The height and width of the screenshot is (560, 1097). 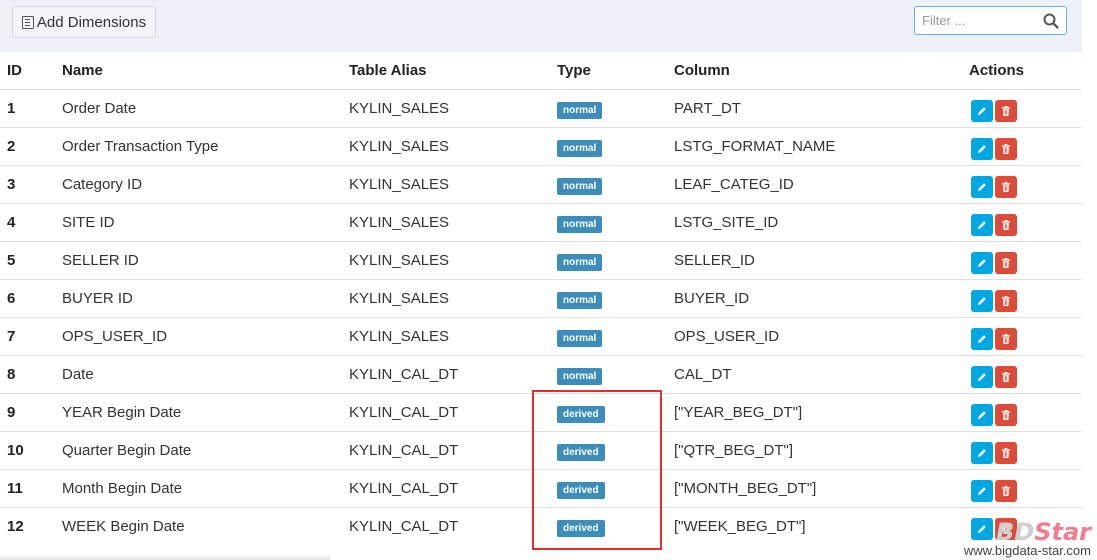 I want to click on filter-box, so click(x=990, y=20).